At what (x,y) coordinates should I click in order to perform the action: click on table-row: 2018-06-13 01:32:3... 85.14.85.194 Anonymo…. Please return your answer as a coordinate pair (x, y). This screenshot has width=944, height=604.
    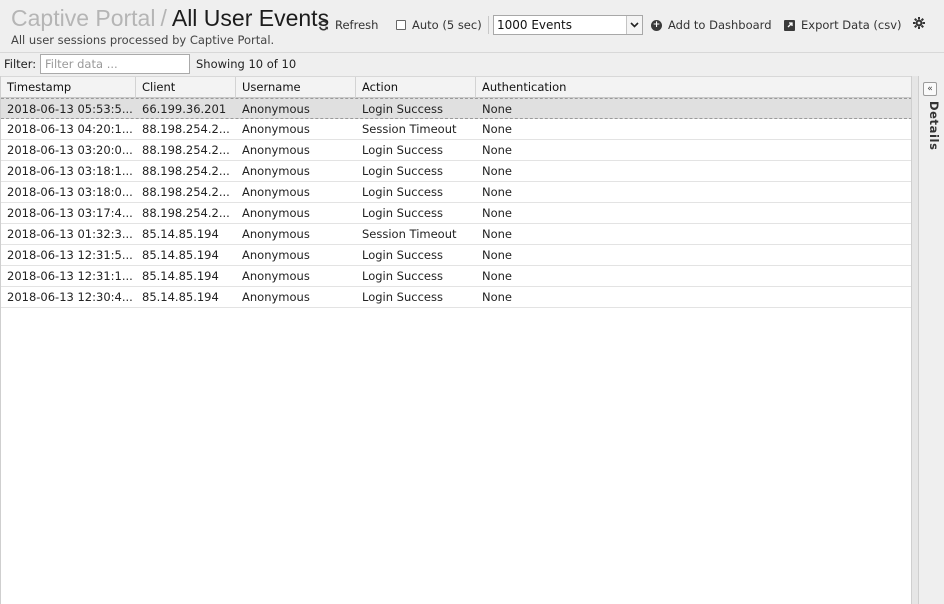
    Looking at the image, I should click on (456, 234).